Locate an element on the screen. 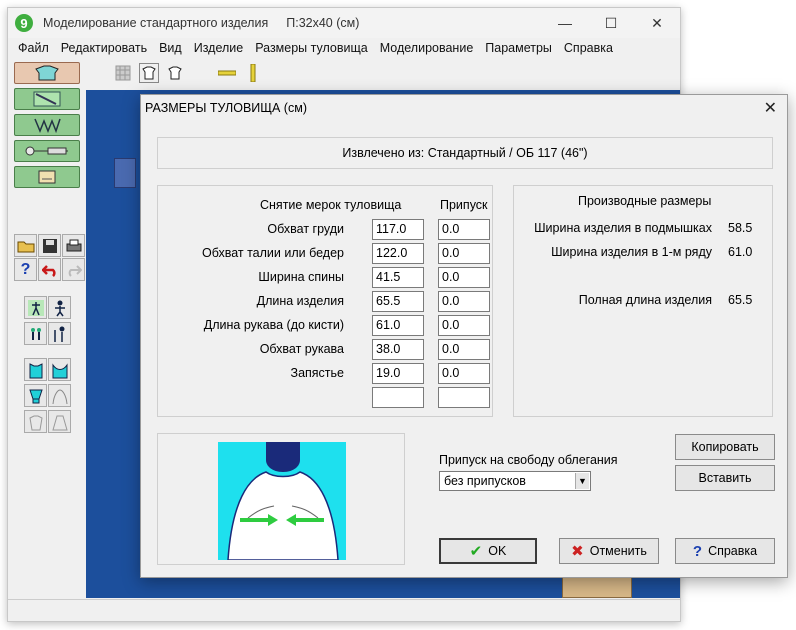  measurement-label: Обхват рукава is located at coordinates (301, 349).